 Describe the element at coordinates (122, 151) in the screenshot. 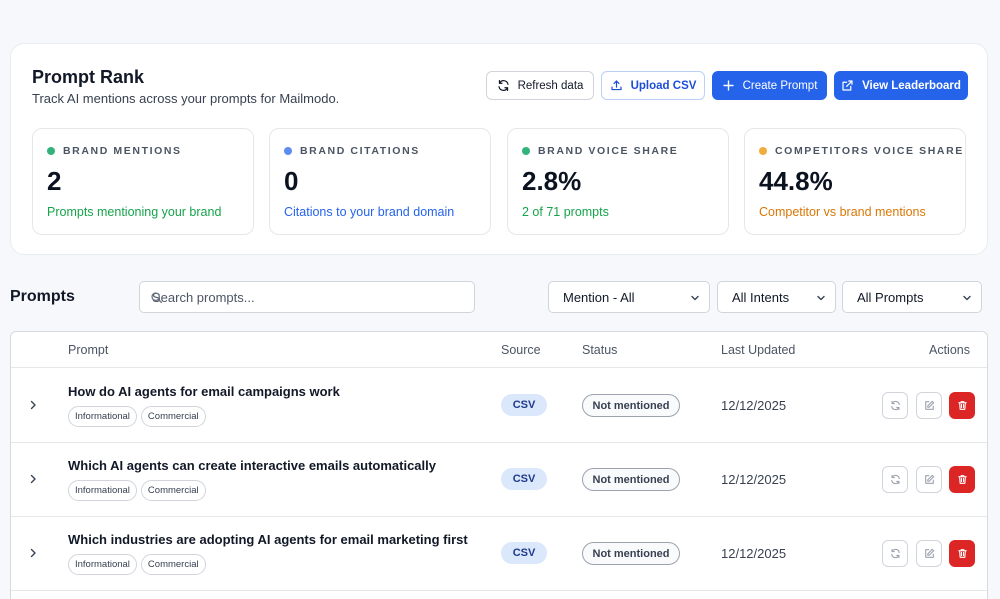

I see `stat-label: BRAND MENTIONS` at that location.